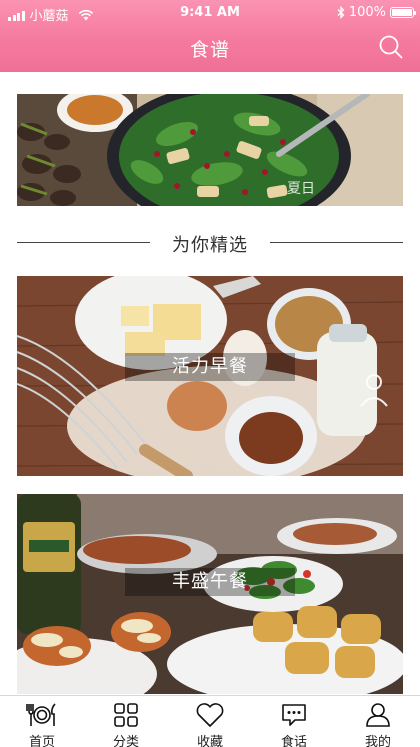 Image resolution: width=420 pixels, height=747 pixels. What do you see at coordinates (377, 741) in the screenshot?
I see `tab-label-profile: 我的` at bounding box center [377, 741].